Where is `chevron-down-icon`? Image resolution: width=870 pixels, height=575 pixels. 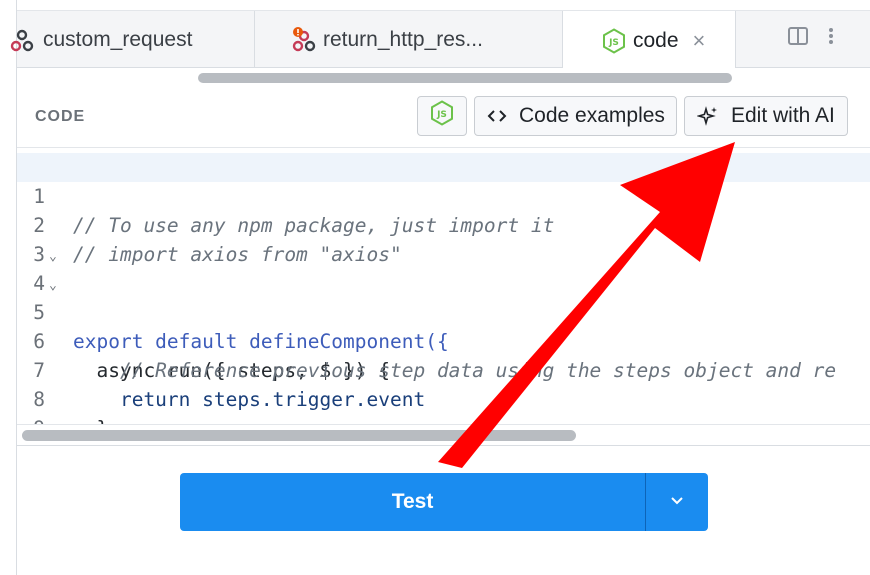 chevron-down-icon is located at coordinates (677, 502).